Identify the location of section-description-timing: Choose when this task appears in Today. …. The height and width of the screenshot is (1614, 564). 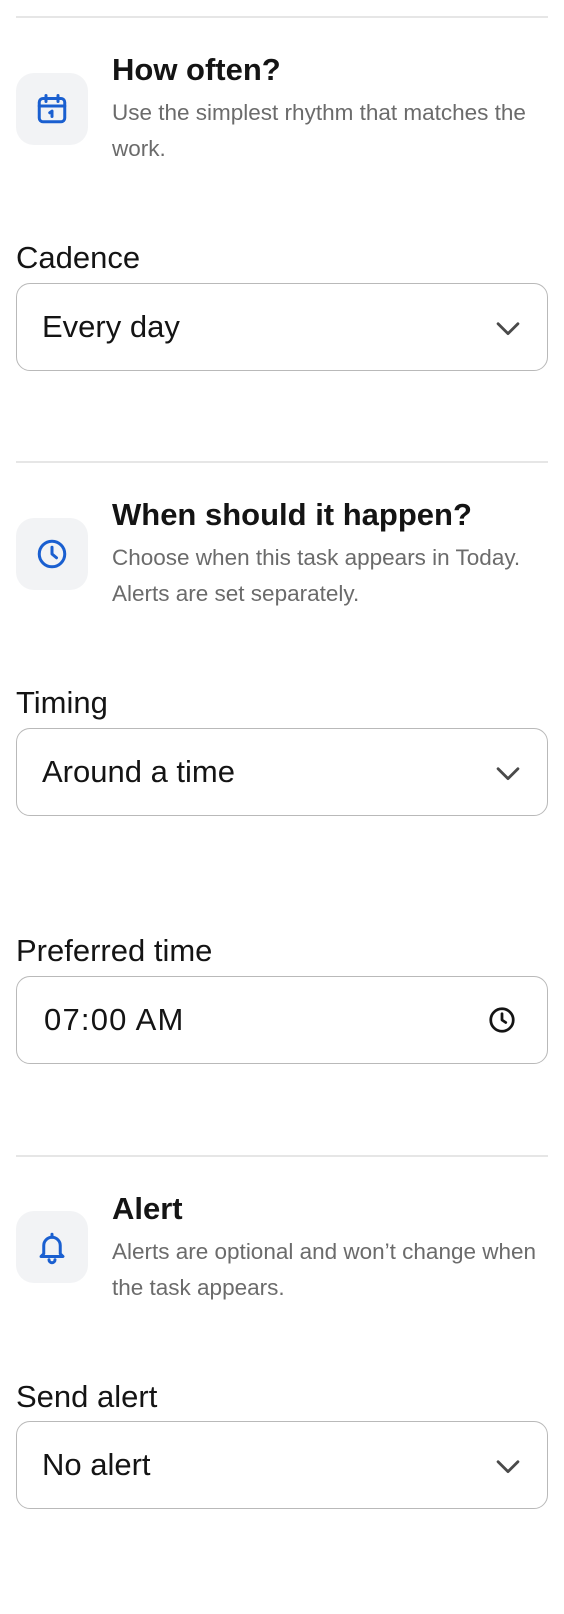
(316, 575).